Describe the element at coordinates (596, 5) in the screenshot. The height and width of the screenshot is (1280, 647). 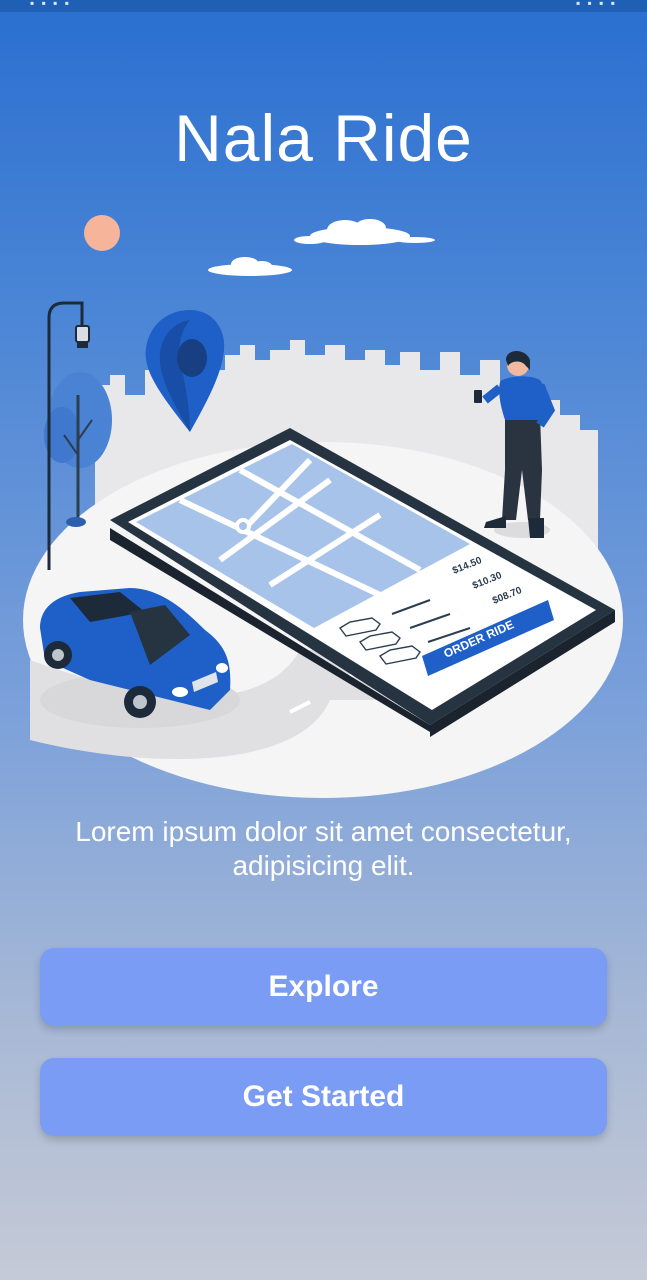
I see `status-right-icons: ▪ ▪ ▪ ▪` at that location.